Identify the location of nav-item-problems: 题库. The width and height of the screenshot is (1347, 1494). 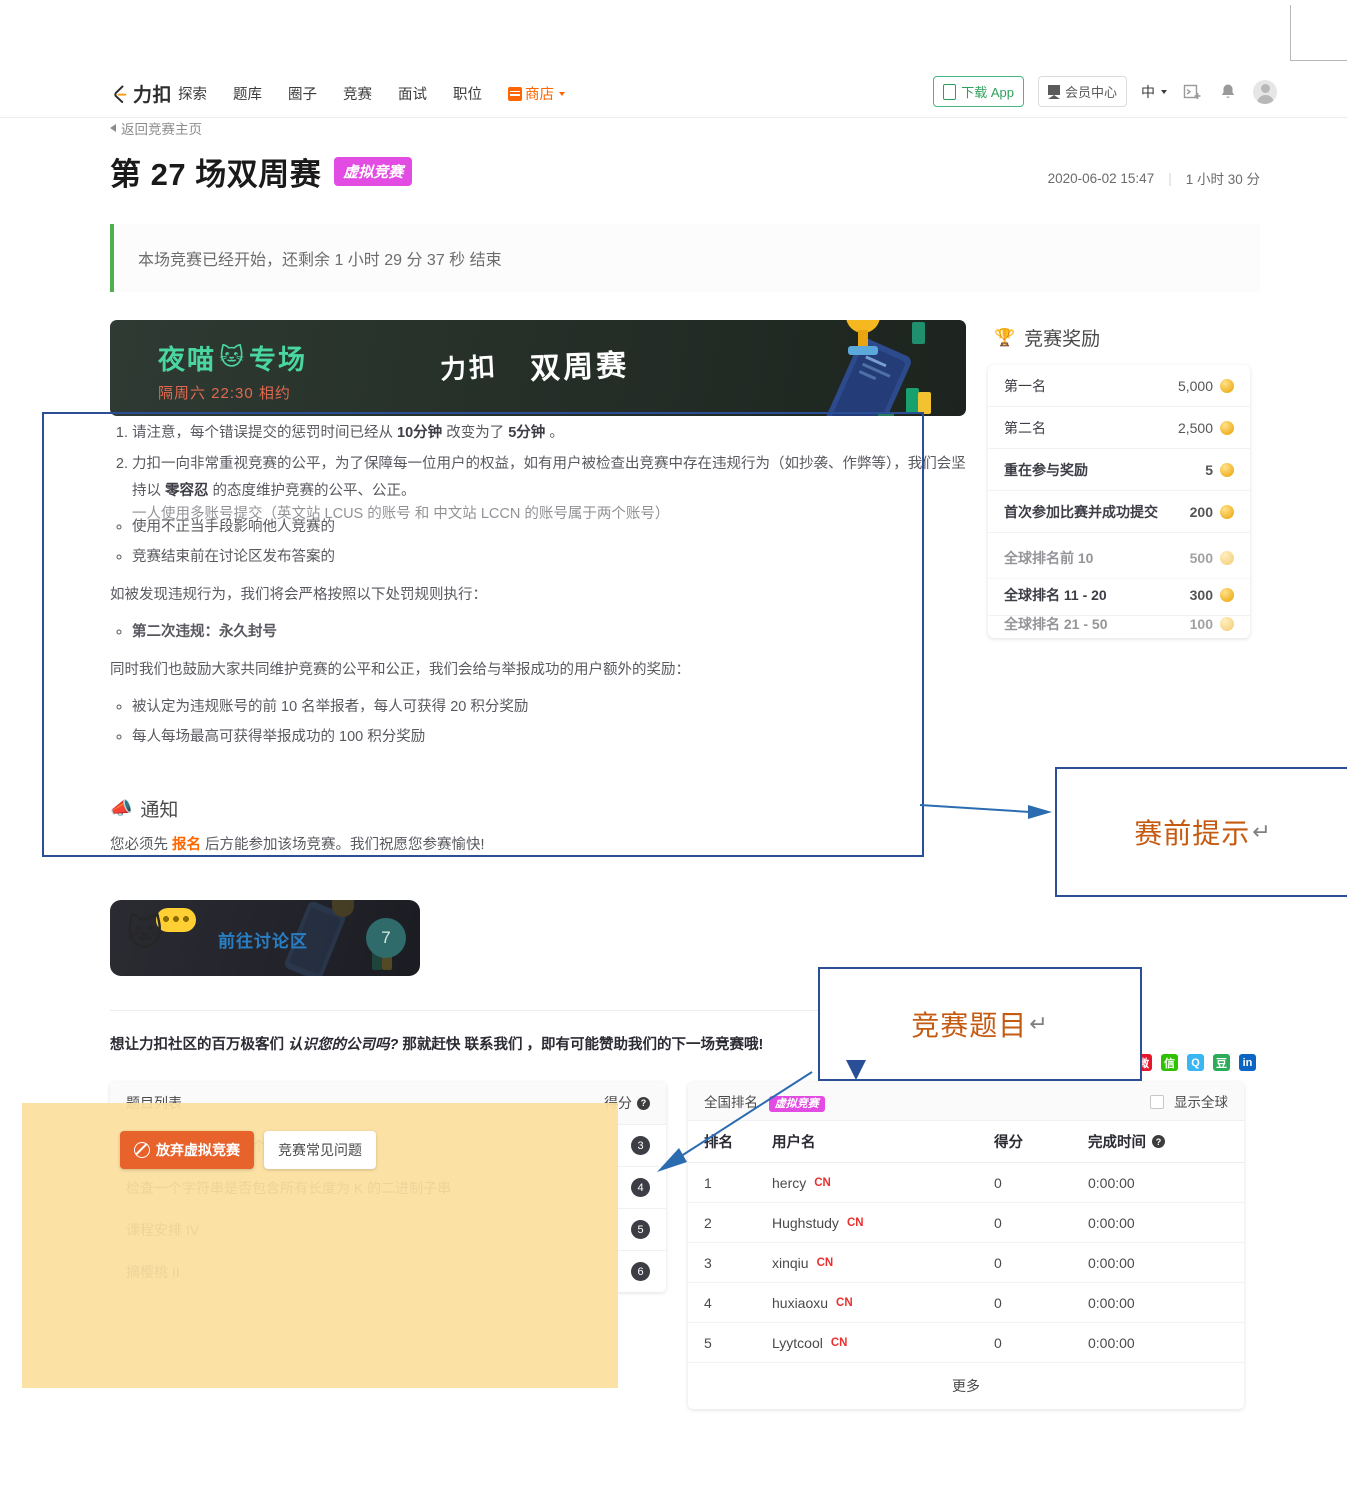
(247, 93).